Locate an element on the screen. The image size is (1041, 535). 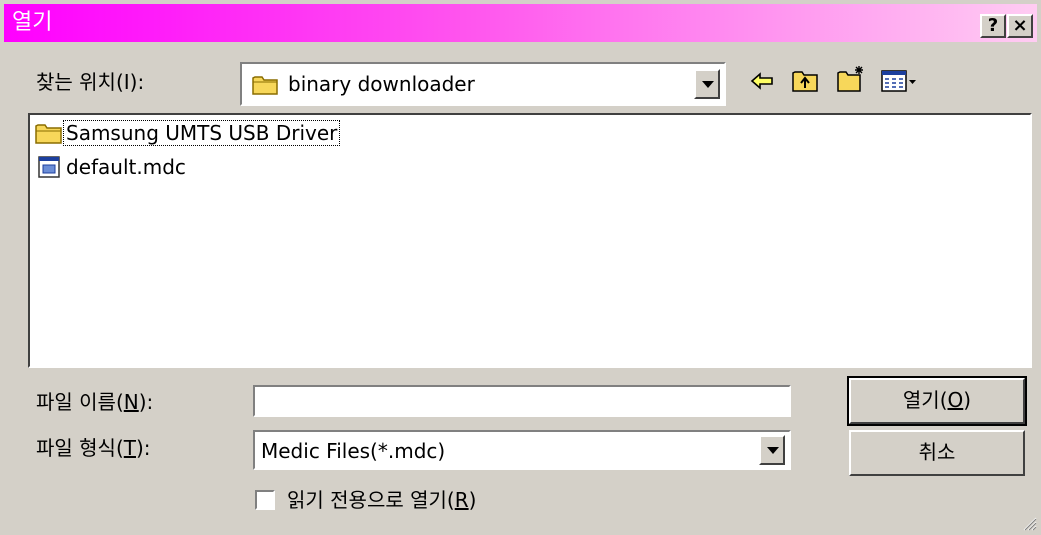
list-item-label: default.mdc is located at coordinates (126, 167).